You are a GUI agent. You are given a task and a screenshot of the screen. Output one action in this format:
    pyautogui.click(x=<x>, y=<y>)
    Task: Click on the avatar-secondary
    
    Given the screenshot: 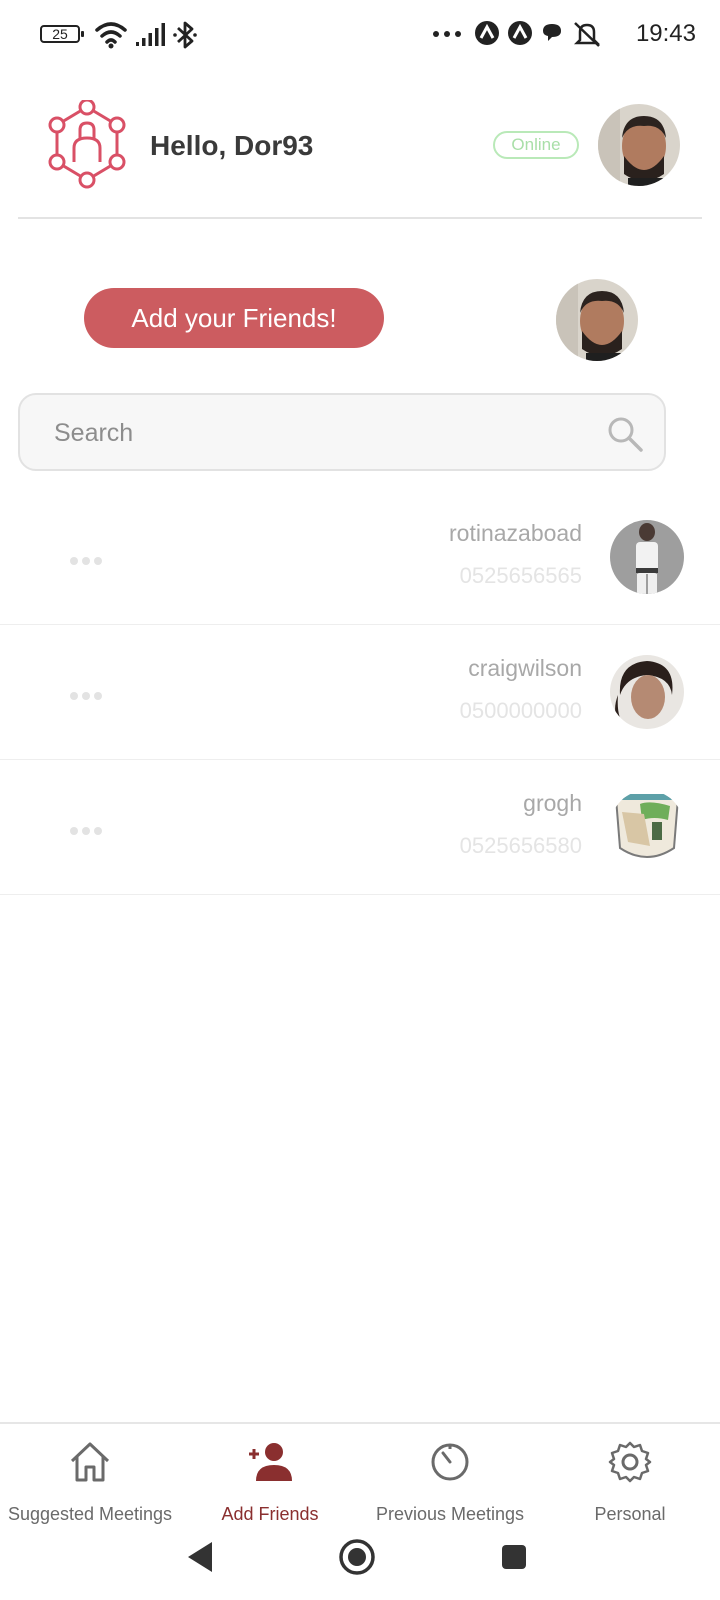 What is the action you would take?
    pyautogui.click(x=597, y=320)
    